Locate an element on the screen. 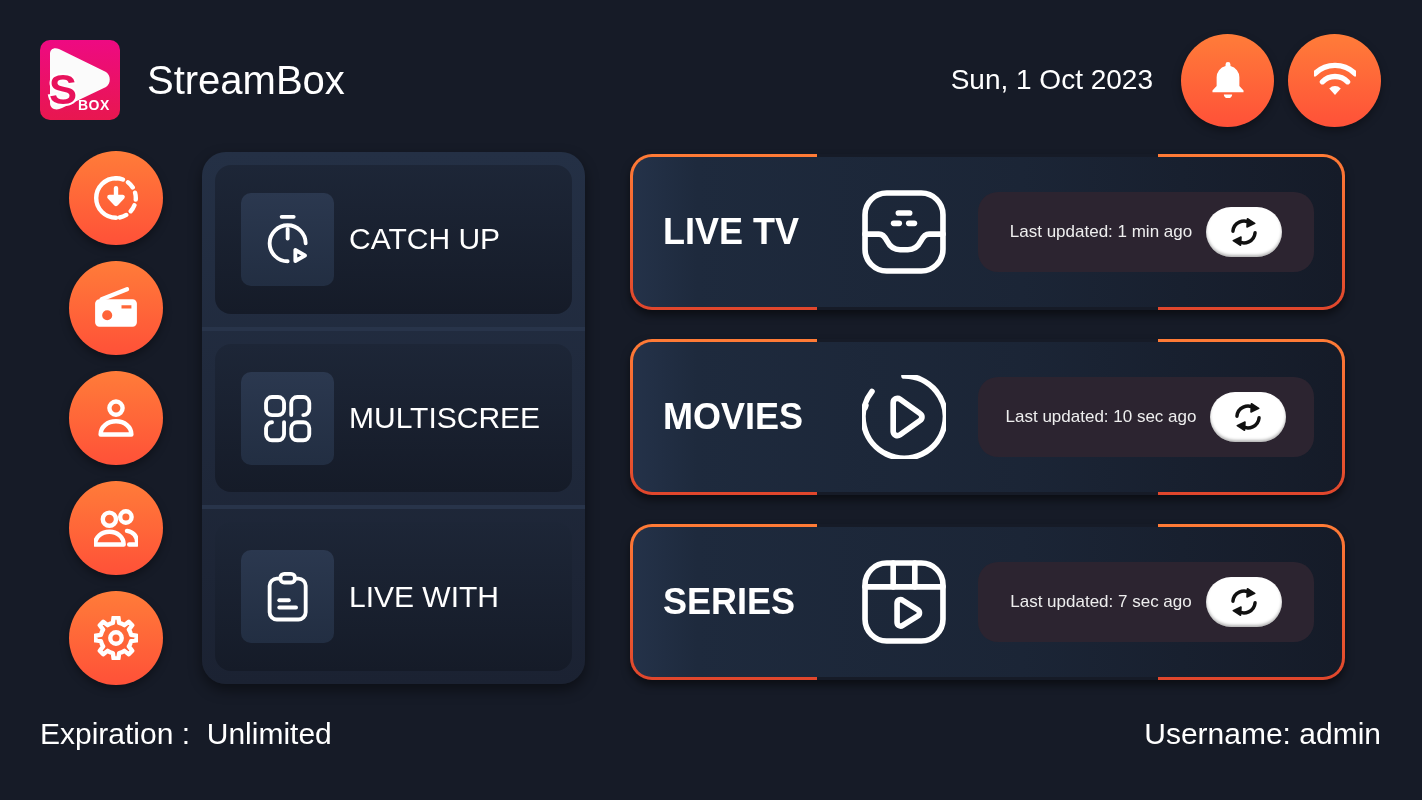 The width and height of the screenshot is (1422, 800). video-play-icon is located at coordinates (904, 602).